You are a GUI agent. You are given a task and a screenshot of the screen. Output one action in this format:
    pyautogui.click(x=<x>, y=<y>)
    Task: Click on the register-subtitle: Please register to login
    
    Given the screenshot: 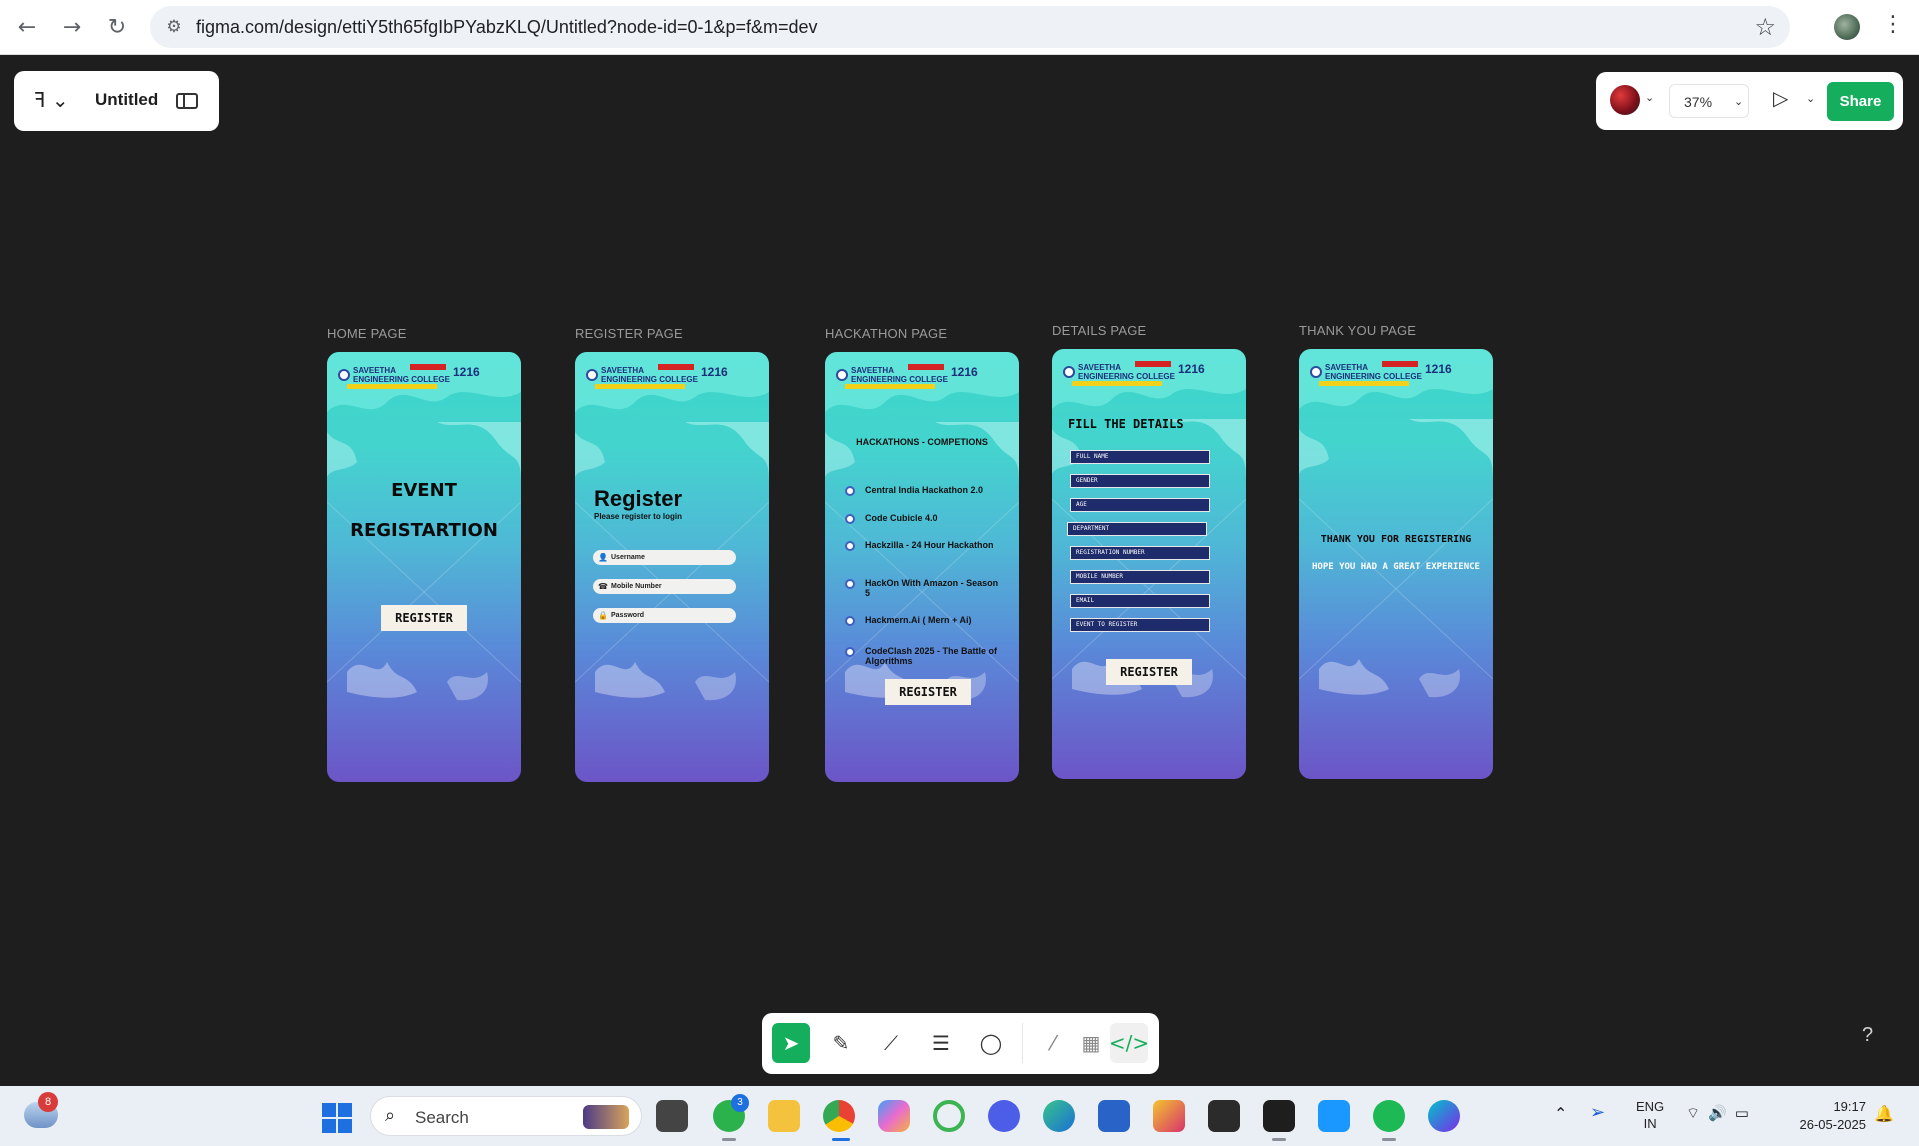 What is the action you would take?
    pyautogui.click(x=638, y=516)
    